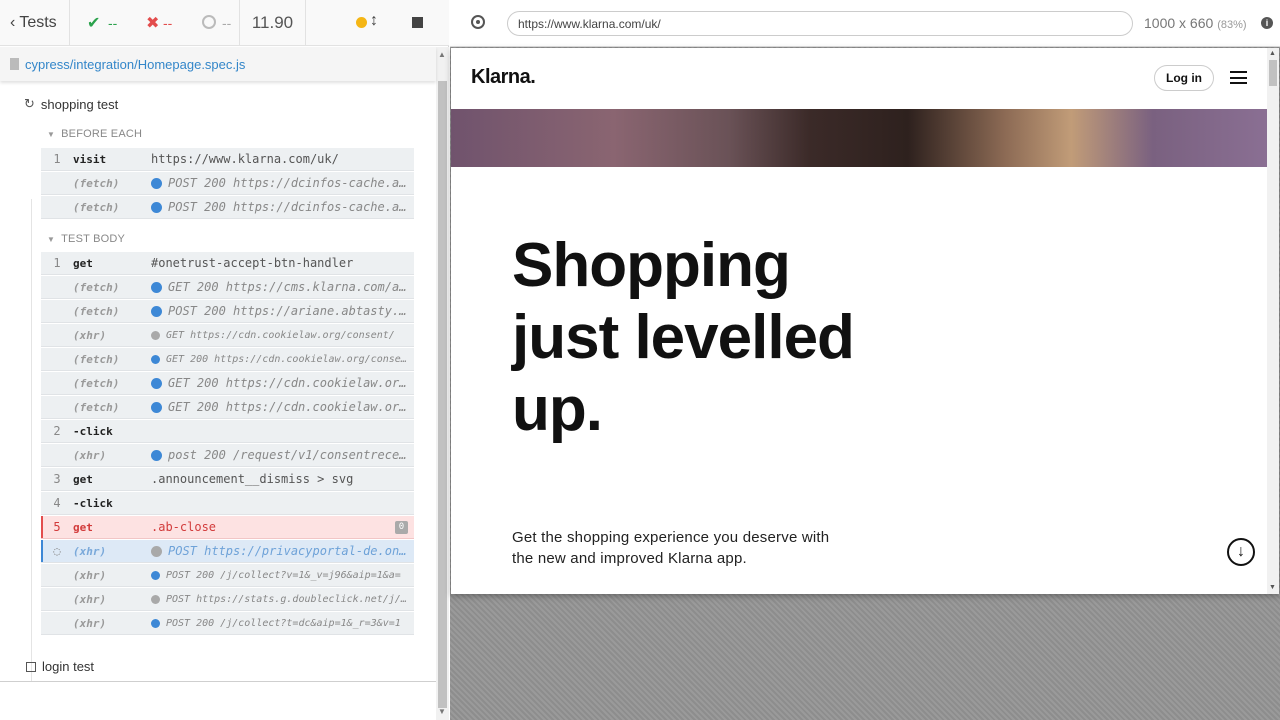 Image resolution: width=1280 pixels, height=720 pixels. I want to click on hook-test-body: ▼ TEST BODY, so click(86, 239).